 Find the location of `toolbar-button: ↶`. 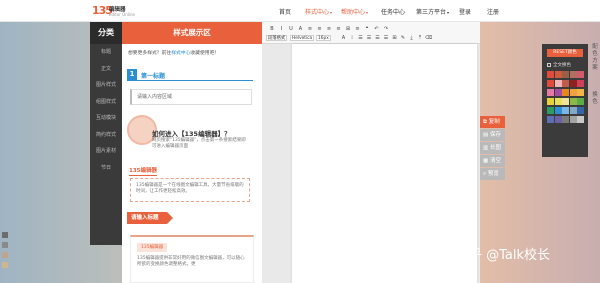

toolbar-button: ↶ is located at coordinates (377, 29).